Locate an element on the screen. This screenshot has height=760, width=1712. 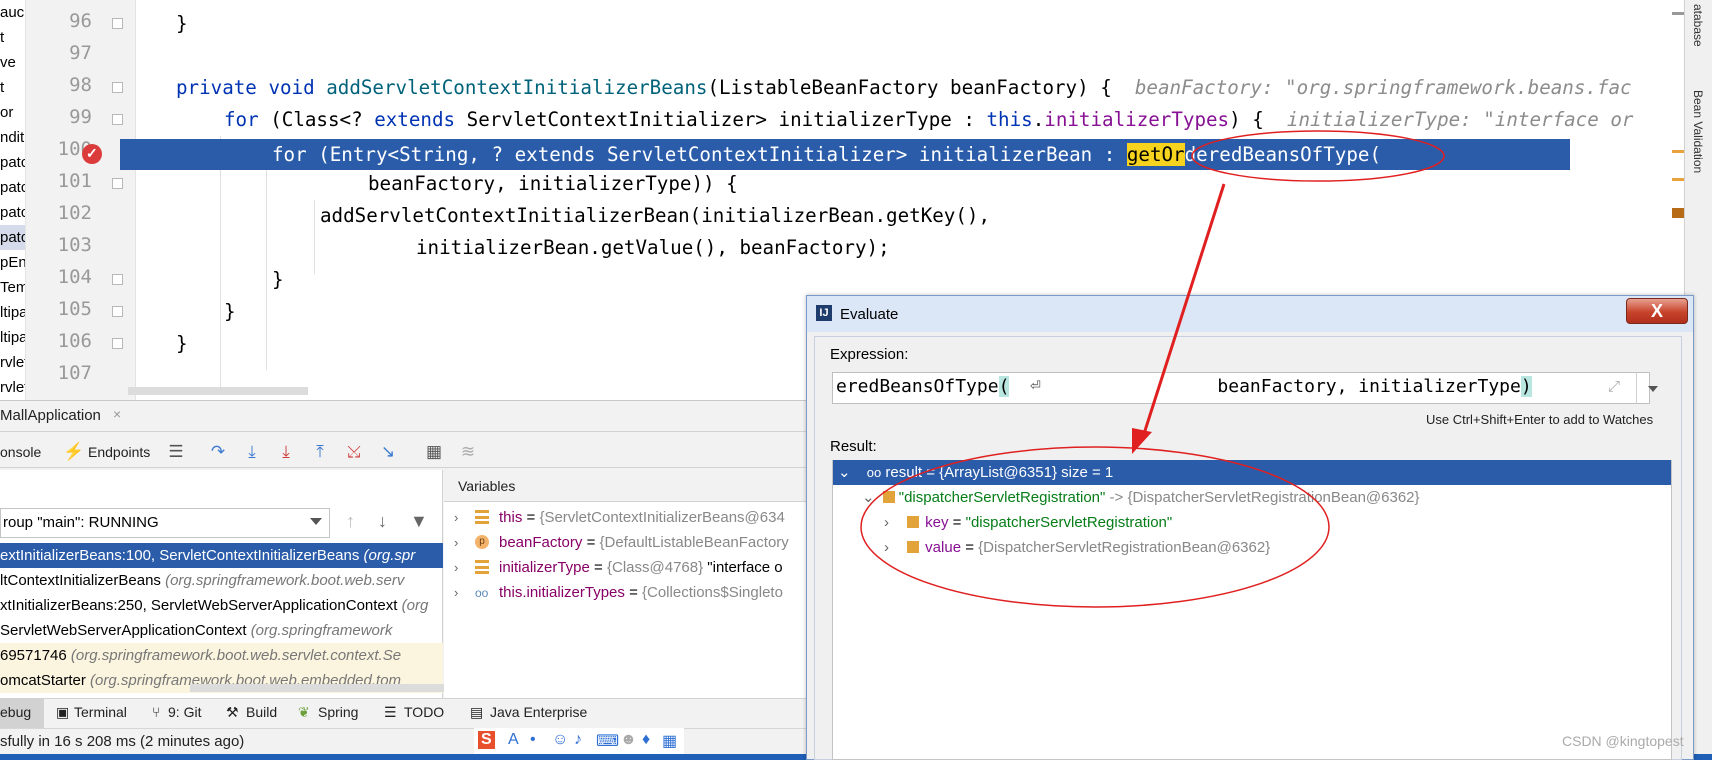
spring-tool-button: Spring is located at coordinates (338, 712).